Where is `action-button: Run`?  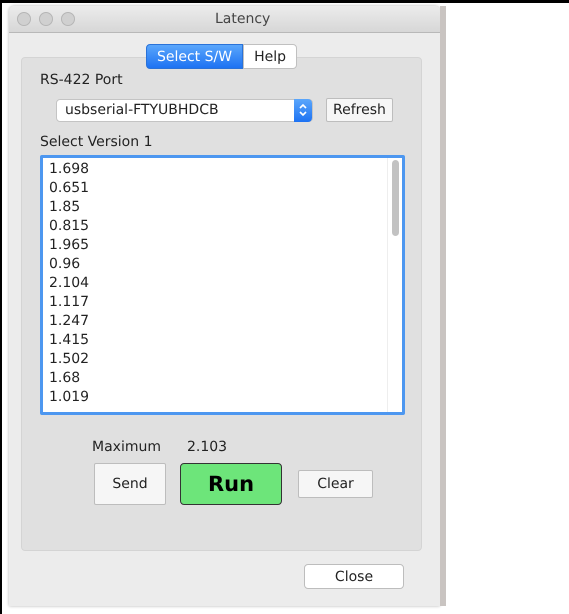
action-button: Run is located at coordinates (231, 484).